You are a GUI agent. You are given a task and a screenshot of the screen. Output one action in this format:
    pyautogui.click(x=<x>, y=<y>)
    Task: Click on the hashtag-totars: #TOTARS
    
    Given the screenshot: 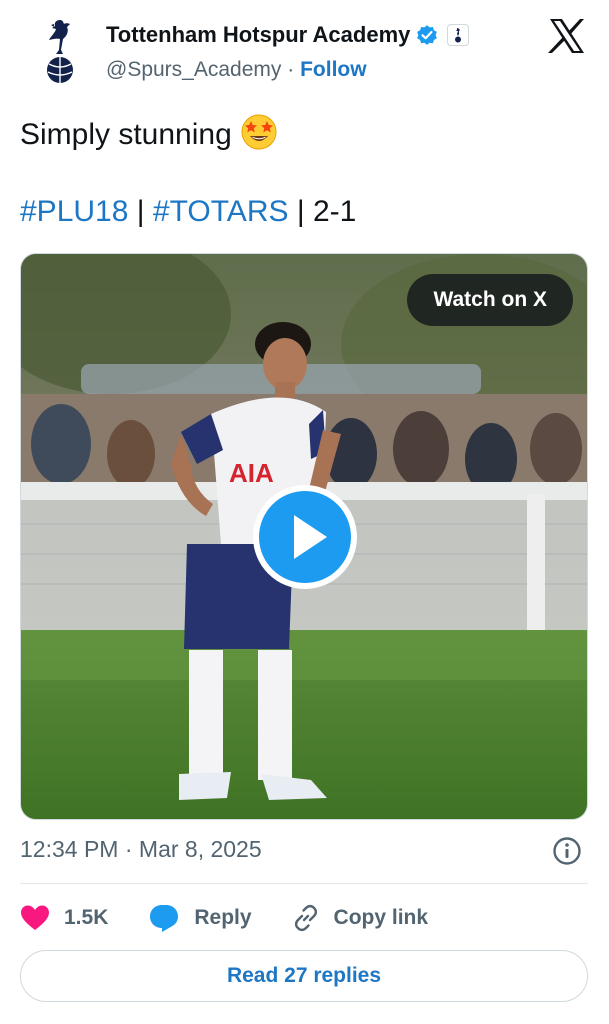 What is the action you would take?
    pyautogui.click(x=221, y=211)
    